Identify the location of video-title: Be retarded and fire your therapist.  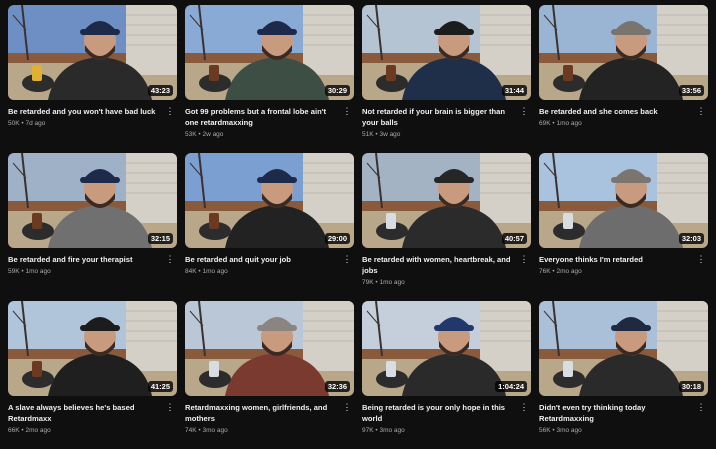
(84, 259).